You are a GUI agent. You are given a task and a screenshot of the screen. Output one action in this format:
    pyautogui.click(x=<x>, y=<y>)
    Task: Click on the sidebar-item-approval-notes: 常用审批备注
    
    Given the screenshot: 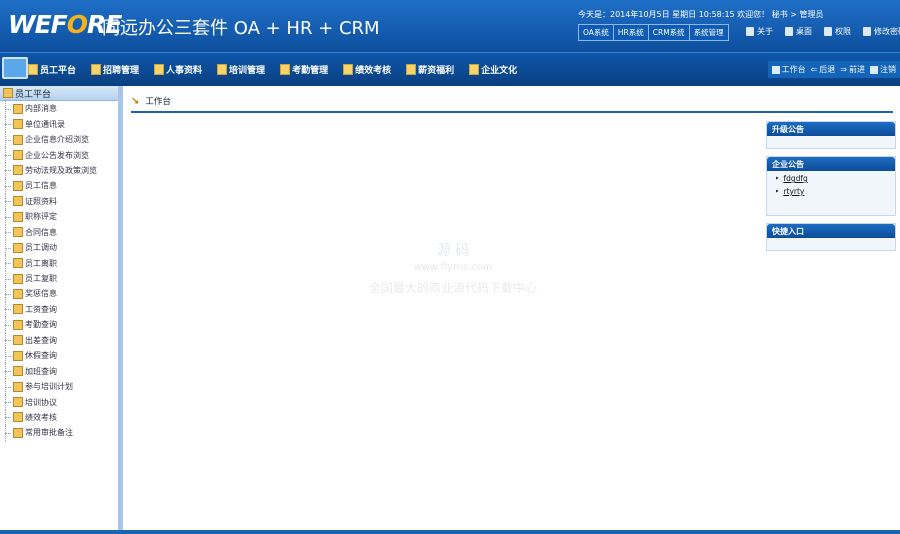 What is the action you would take?
    pyautogui.click(x=59, y=433)
    